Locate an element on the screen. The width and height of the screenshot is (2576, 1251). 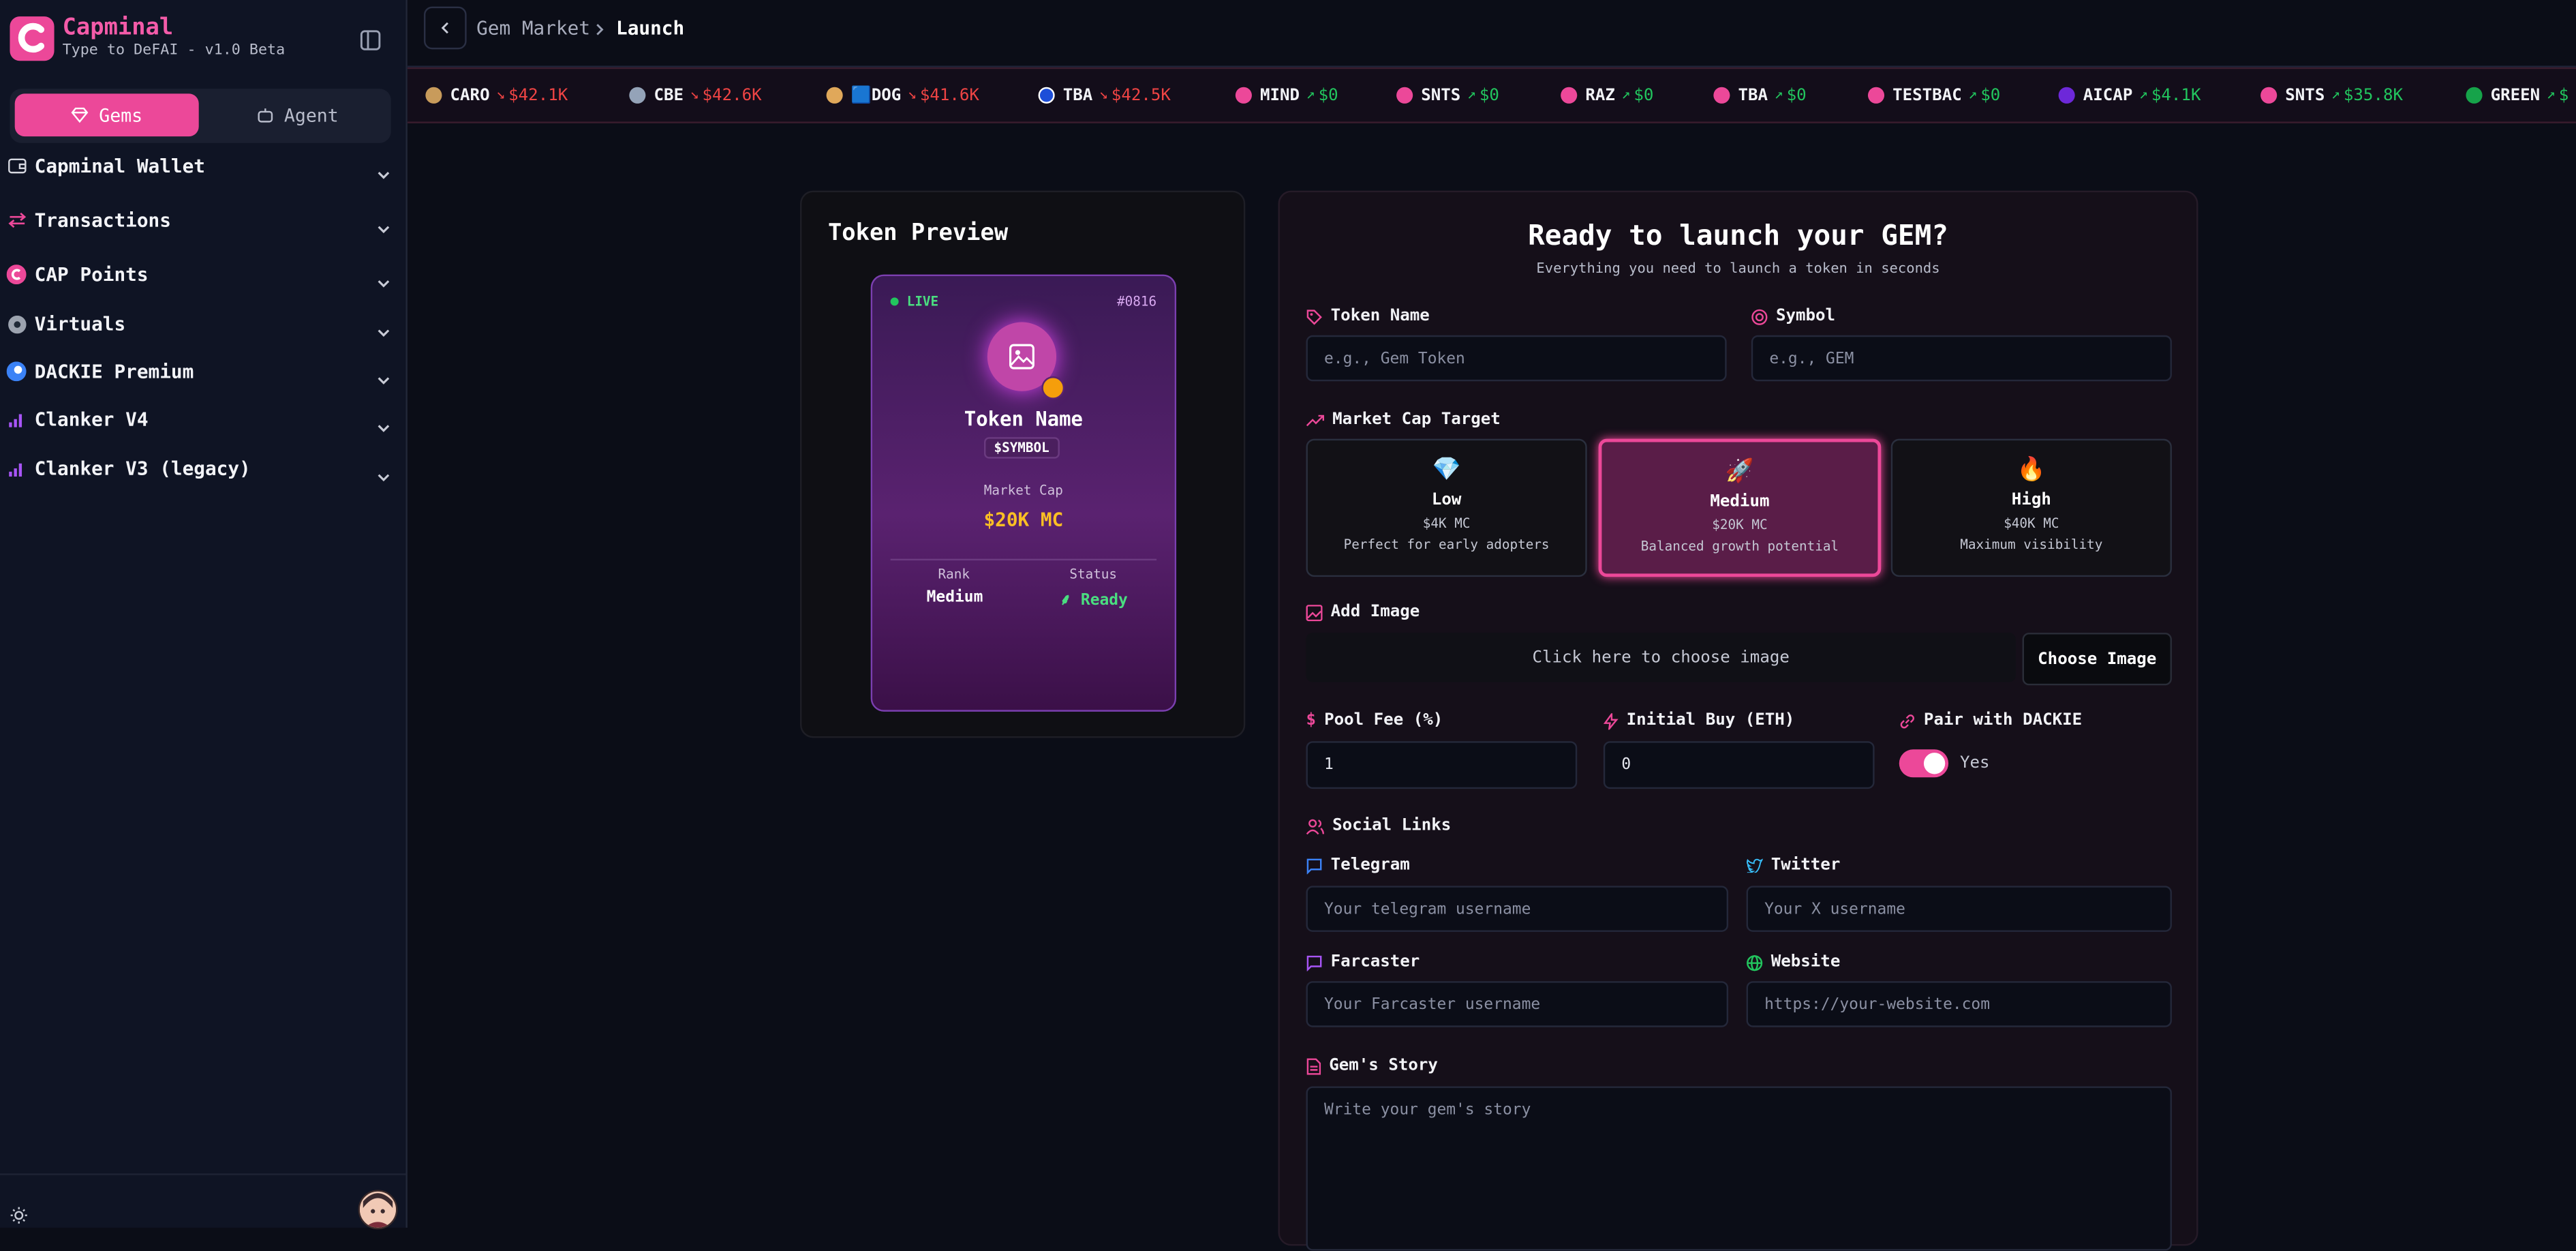
tier-mc: $4K MC is located at coordinates (1446, 523).